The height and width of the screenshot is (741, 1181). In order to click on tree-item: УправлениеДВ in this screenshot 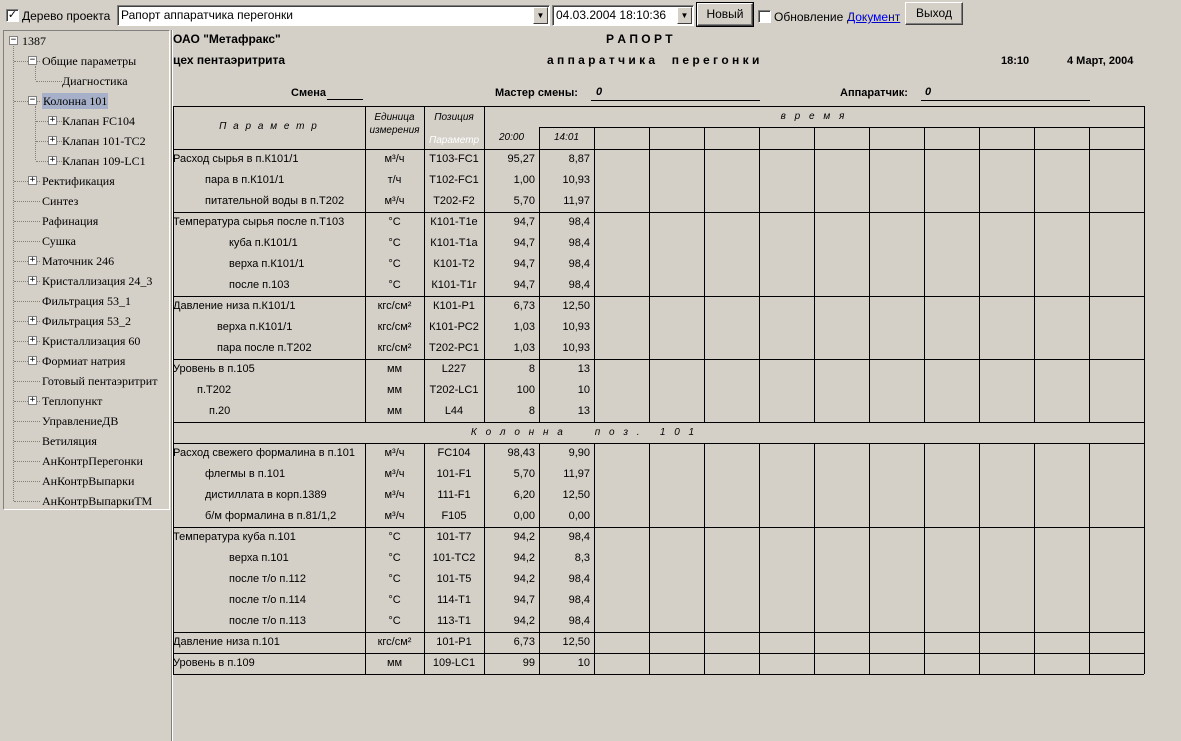, I will do `click(86, 421)`.